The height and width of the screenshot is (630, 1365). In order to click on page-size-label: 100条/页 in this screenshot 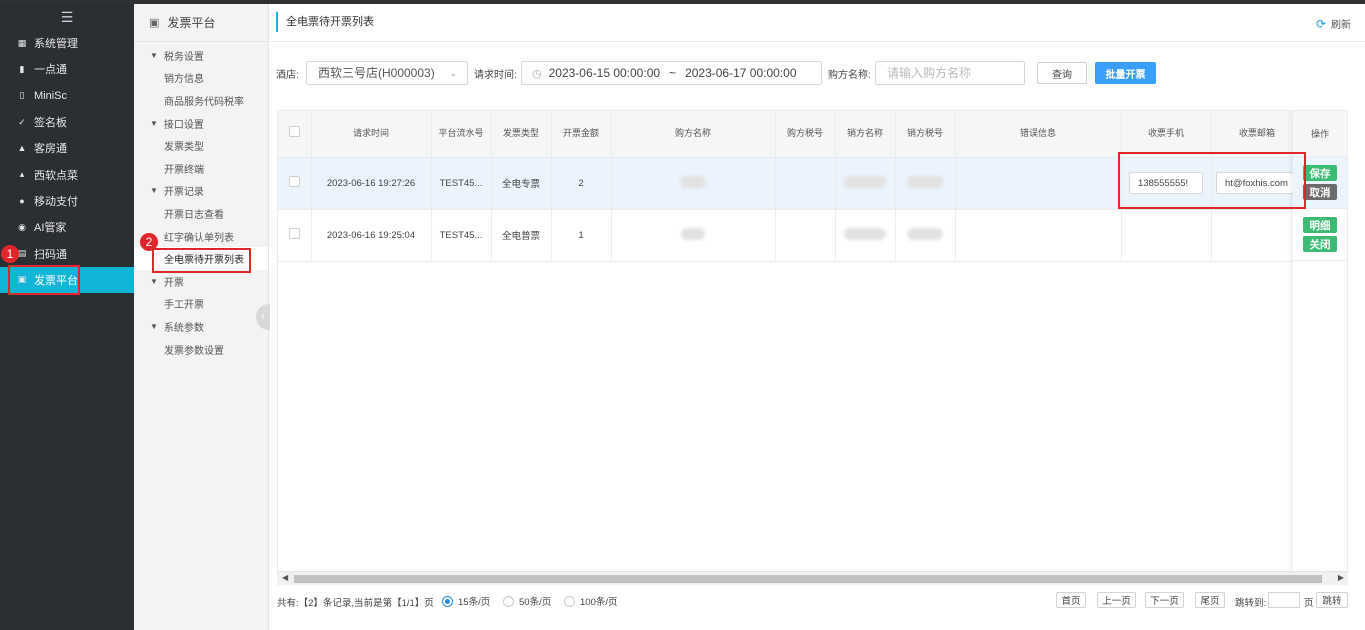, I will do `click(599, 602)`.